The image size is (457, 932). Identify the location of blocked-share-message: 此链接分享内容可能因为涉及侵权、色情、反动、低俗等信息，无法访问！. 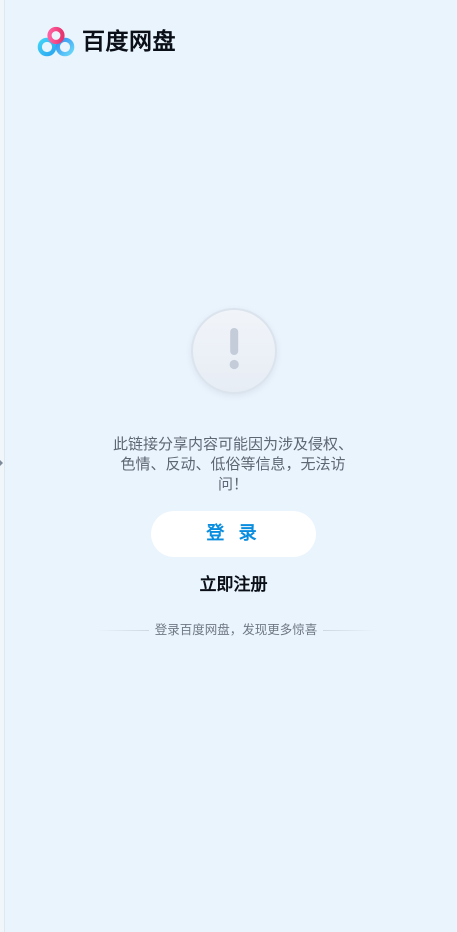
(232, 464).